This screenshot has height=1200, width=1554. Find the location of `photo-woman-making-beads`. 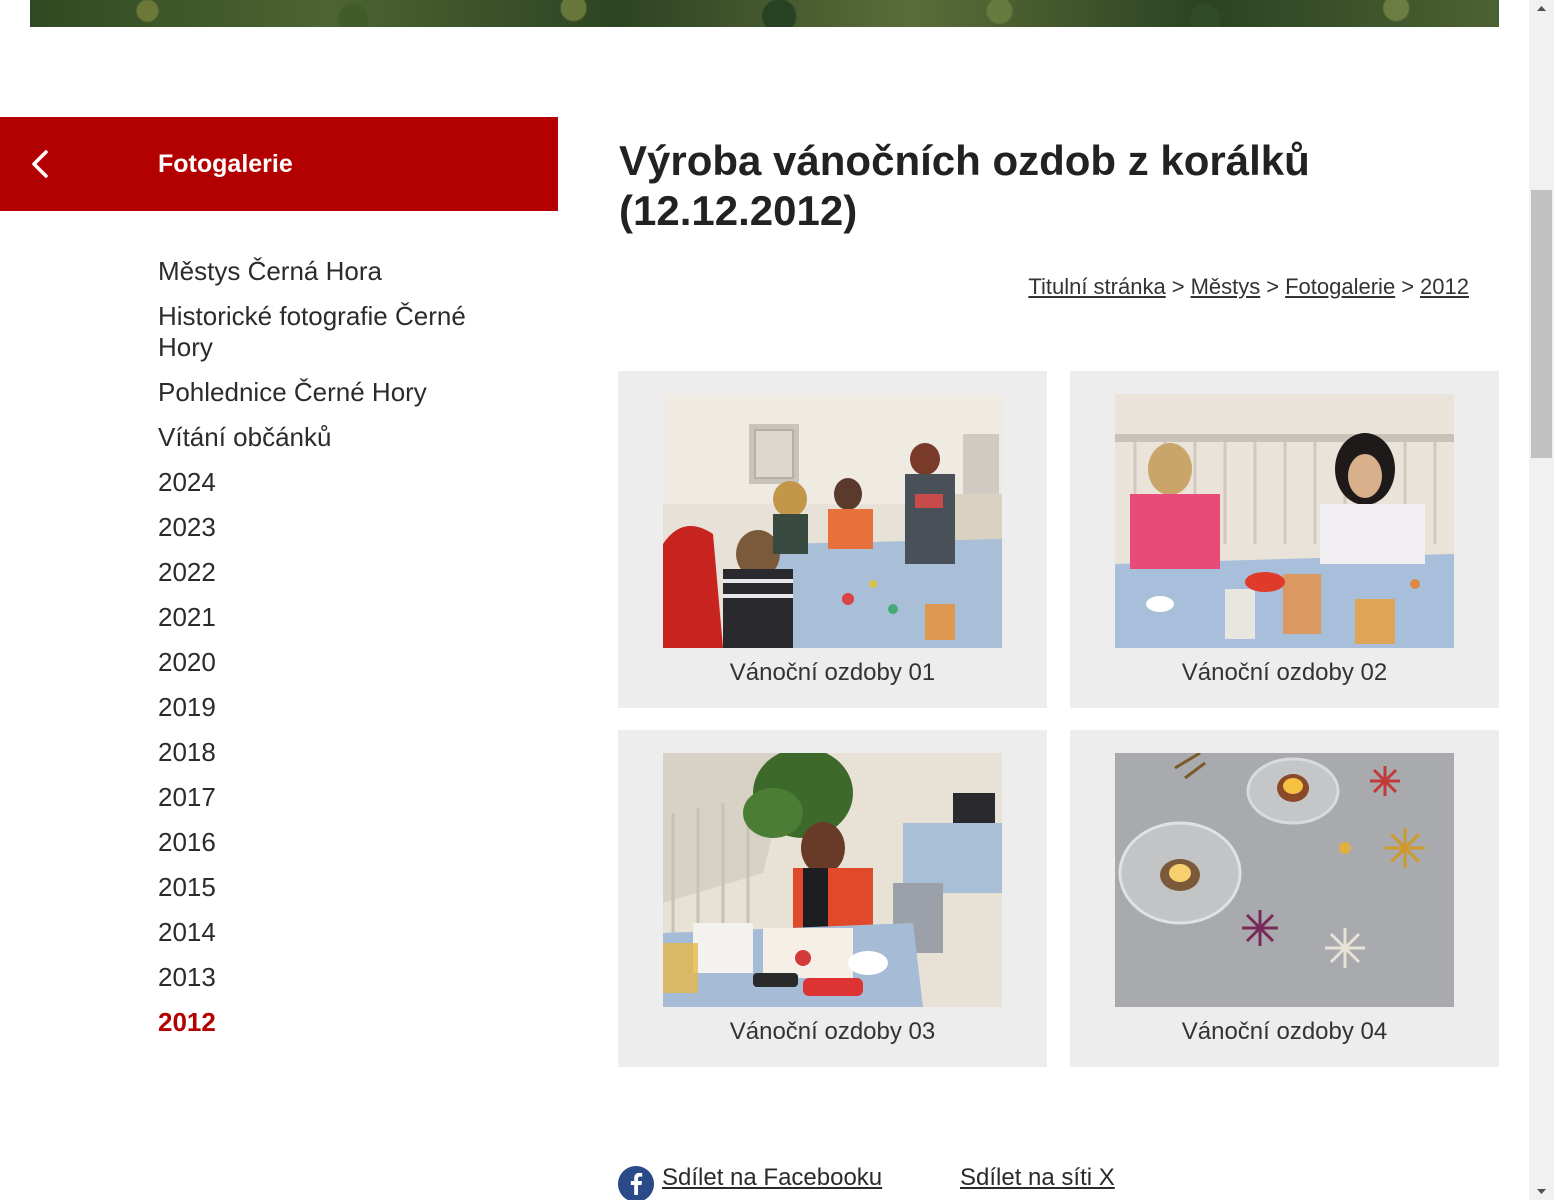

photo-woman-making-beads is located at coordinates (832, 880).